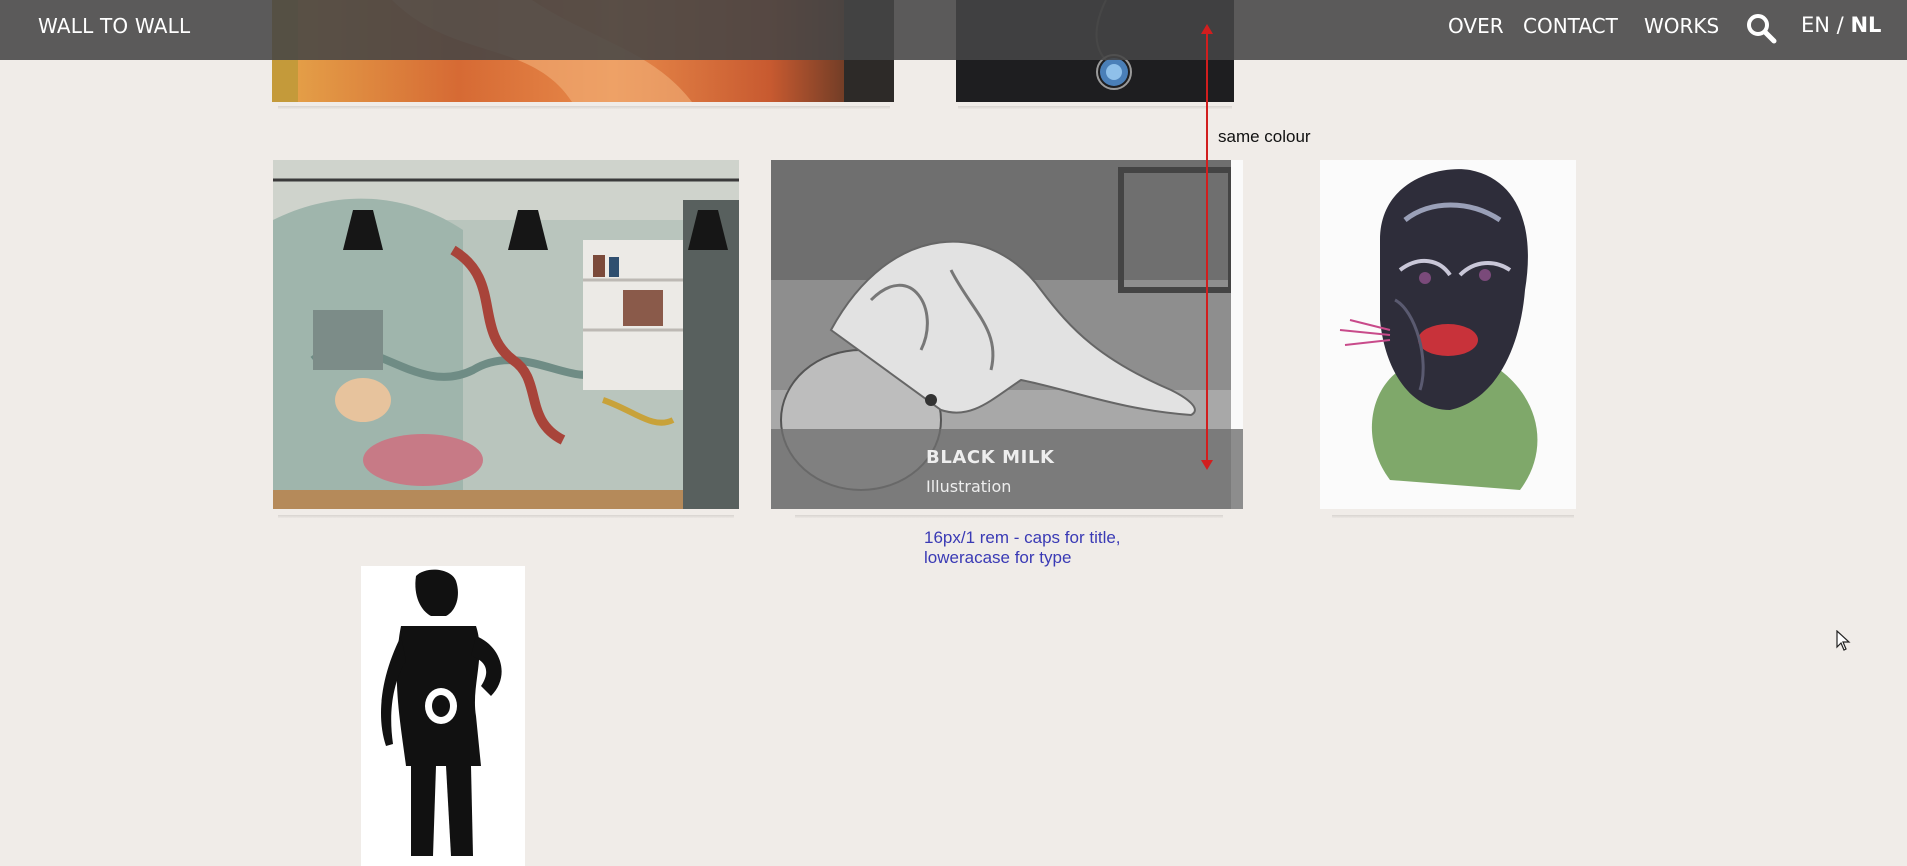 This screenshot has width=1907, height=866. Describe the element at coordinates (1865, 25) in the screenshot. I see `lang-nl: NL` at that location.